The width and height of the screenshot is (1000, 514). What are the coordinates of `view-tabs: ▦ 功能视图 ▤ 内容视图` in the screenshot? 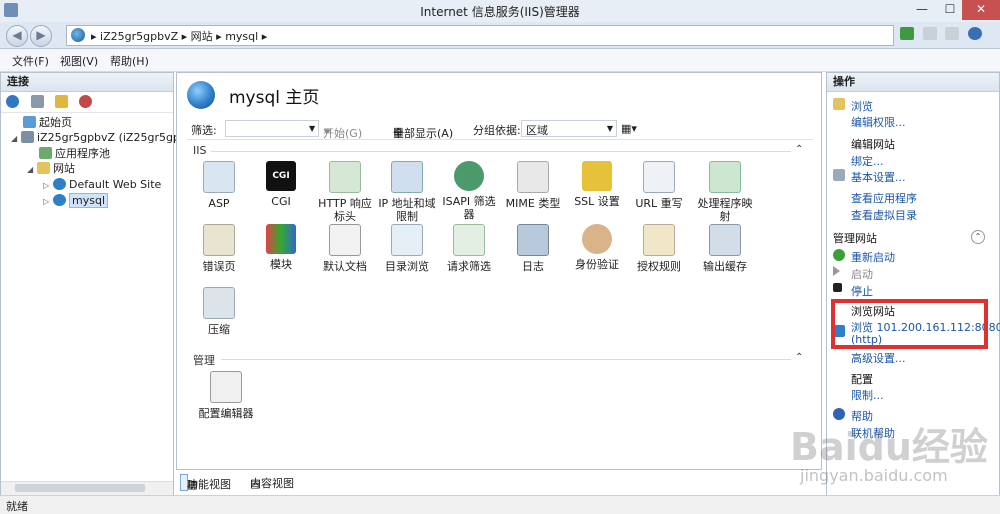 It's located at (499, 482).